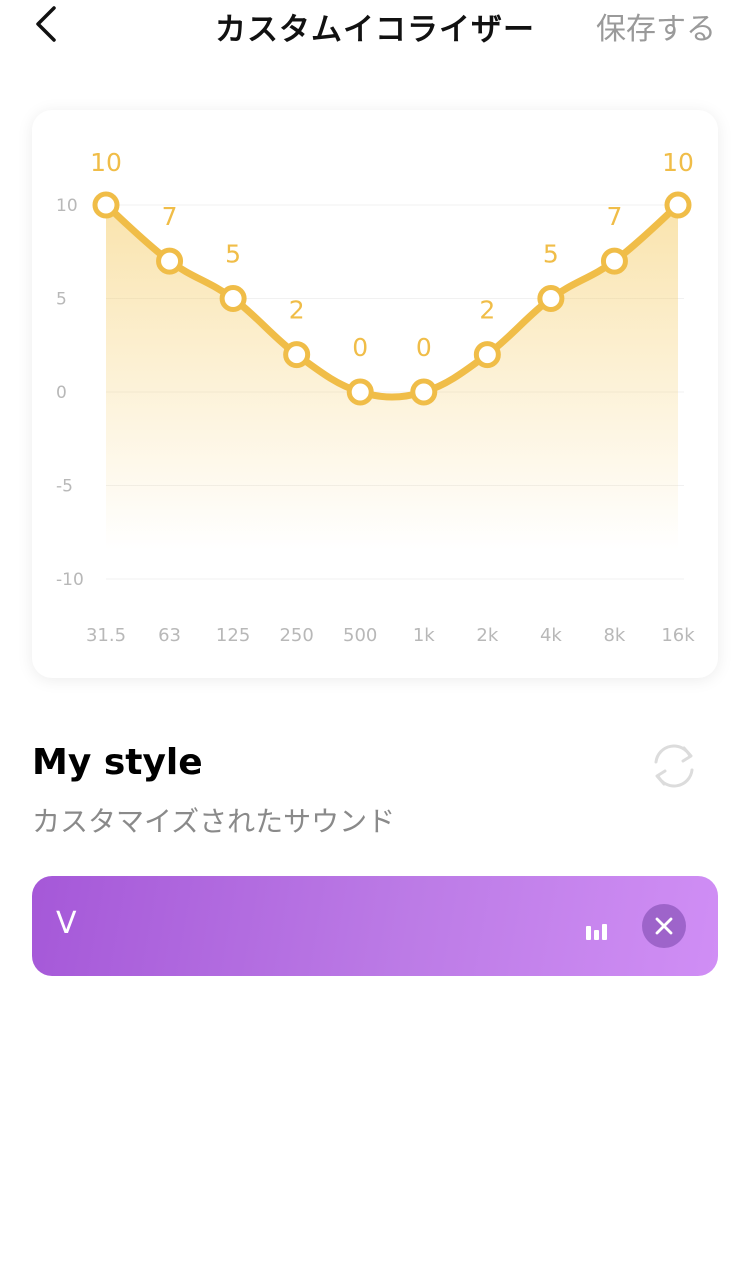  Describe the element at coordinates (551, 635) in the screenshot. I see `x-tick-label: 4k` at that location.